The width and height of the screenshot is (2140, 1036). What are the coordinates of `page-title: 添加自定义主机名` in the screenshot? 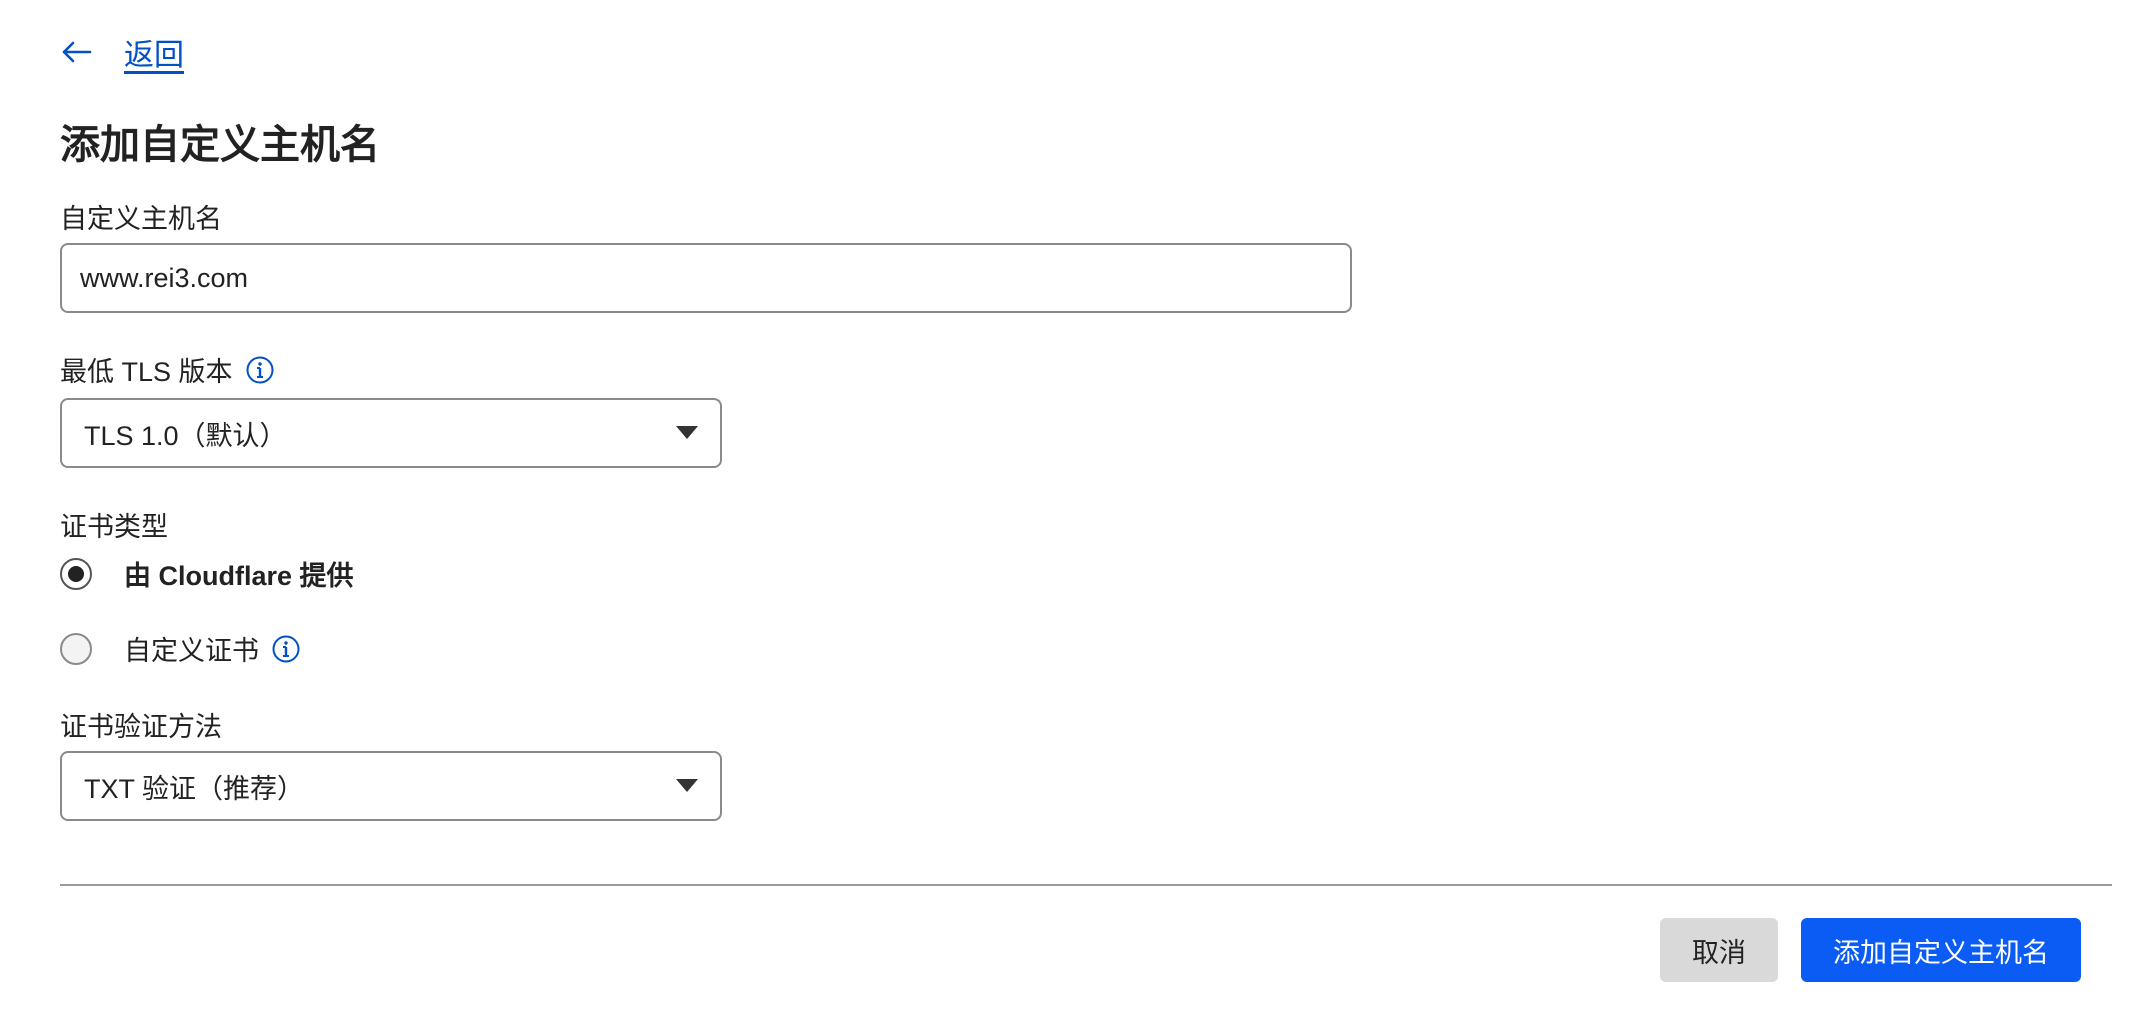 It's located at (220, 145).